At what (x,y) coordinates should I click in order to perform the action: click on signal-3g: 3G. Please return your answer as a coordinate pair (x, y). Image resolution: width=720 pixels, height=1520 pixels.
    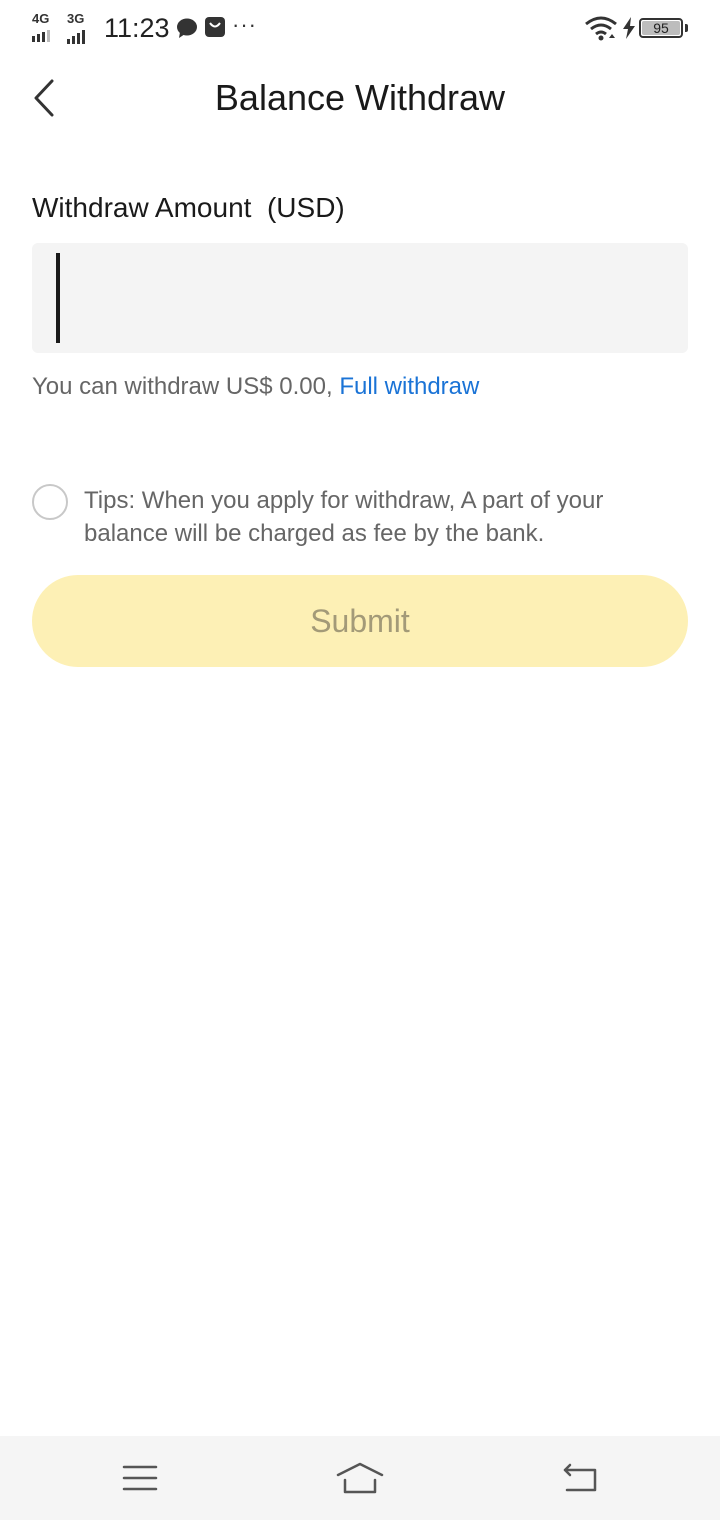
    Looking at the image, I should click on (79, 27).